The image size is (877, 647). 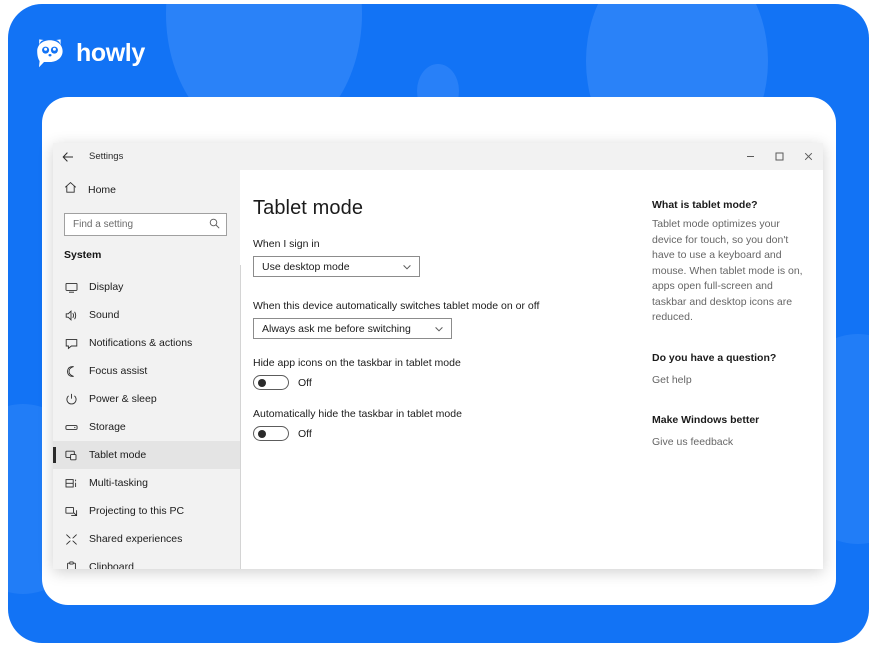 I want to click on clipboard-icon, so click(x=71, y=564).